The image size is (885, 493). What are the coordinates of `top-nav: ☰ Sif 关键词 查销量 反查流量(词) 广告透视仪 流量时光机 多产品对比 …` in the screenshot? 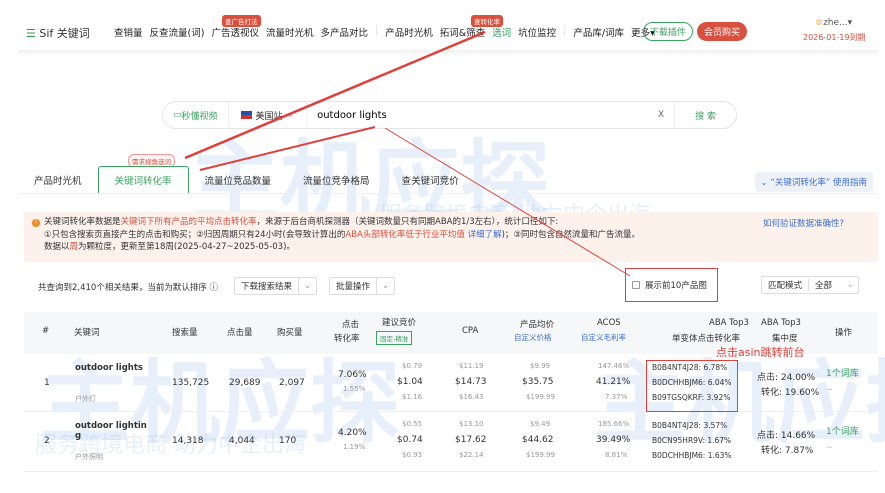 It's located at (442, 25).